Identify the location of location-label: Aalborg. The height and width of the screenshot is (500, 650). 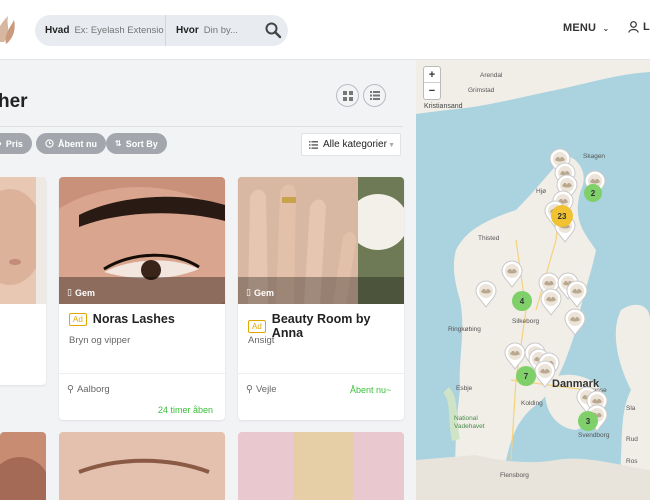
(93, 389).